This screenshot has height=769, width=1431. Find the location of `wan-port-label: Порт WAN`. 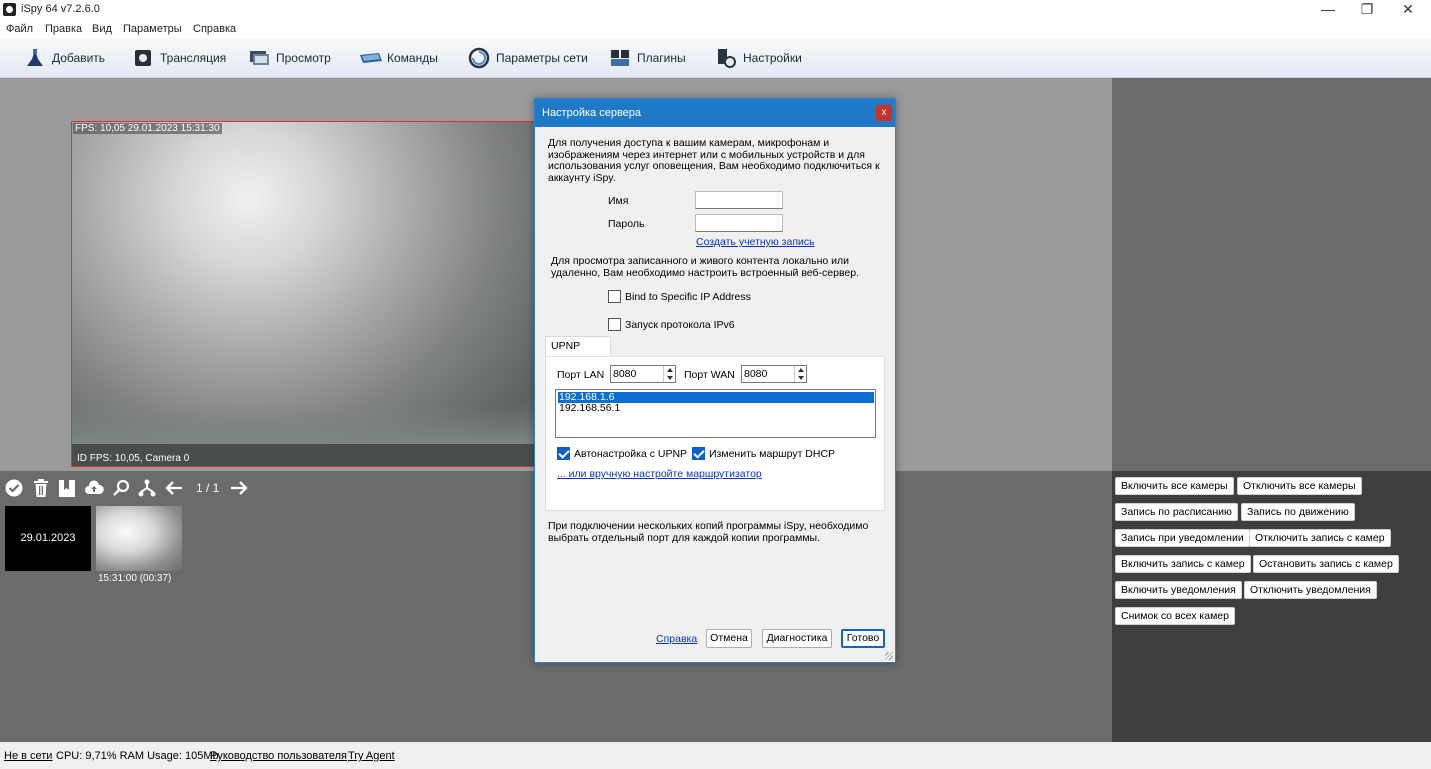

wan-port-label: Порт WAN is located at coordinates (709, 375).